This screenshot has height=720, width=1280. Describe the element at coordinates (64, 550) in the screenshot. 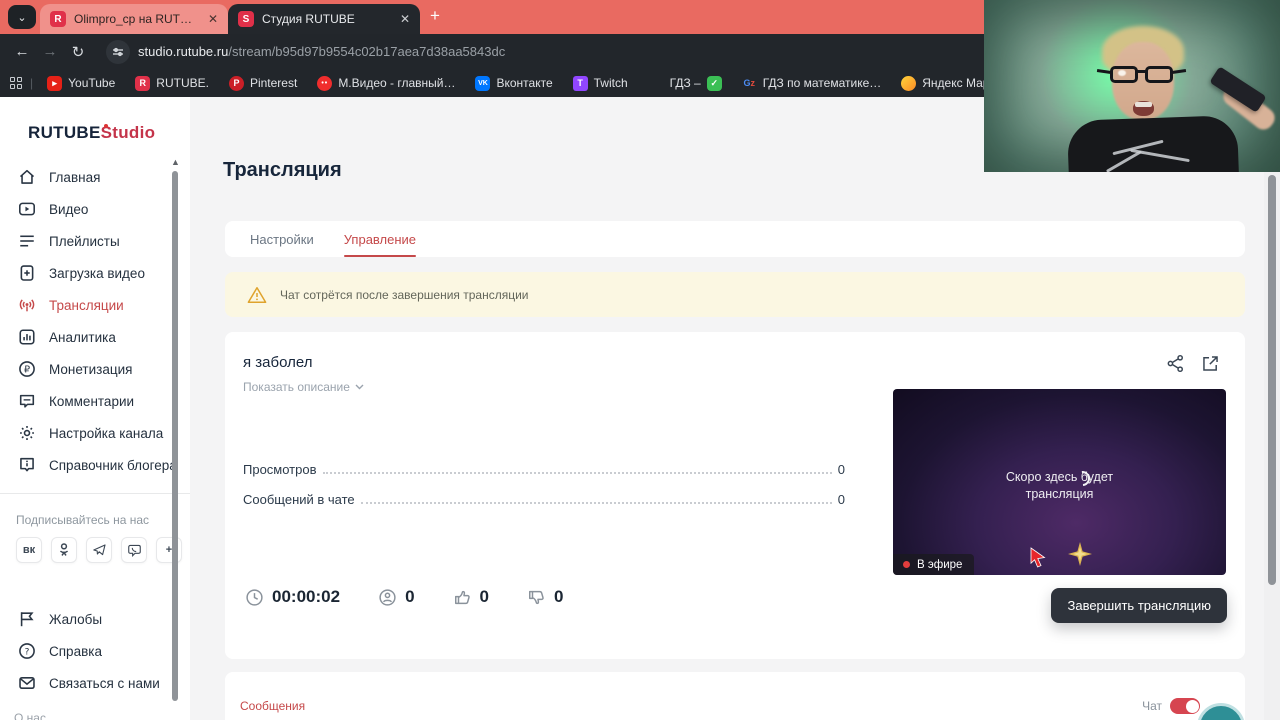

I see `odnoklassniki-social-icon` at that location.